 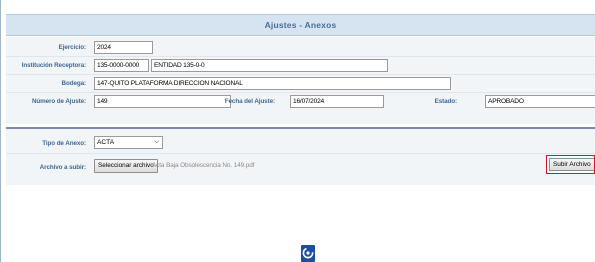 What do you see at coordinates (126, 166) in the screenshot?
I see `choose-file-button: Seleccionar archivo` at bounding box center [126, 166].